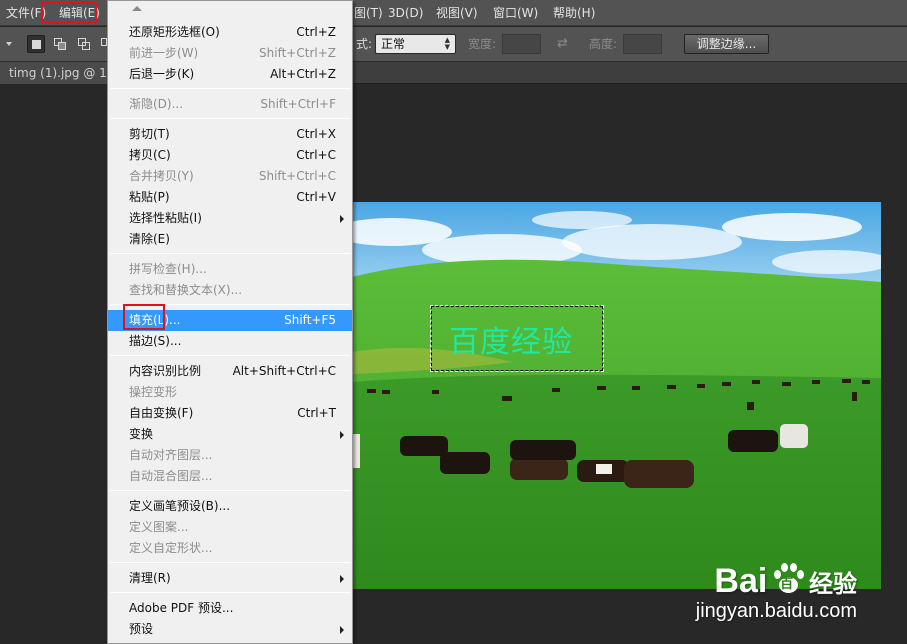 This screenshot has height=644, width=907. What do you see at coordinates (393, 44) in the screenshot?
I see `style-select-value: 正常` at bounding box center [393, 44].